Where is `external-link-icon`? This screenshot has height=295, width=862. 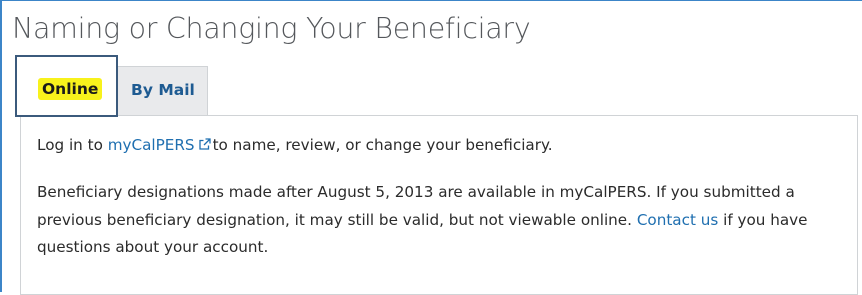 external-link-icon is located at coordinates (204, 147).